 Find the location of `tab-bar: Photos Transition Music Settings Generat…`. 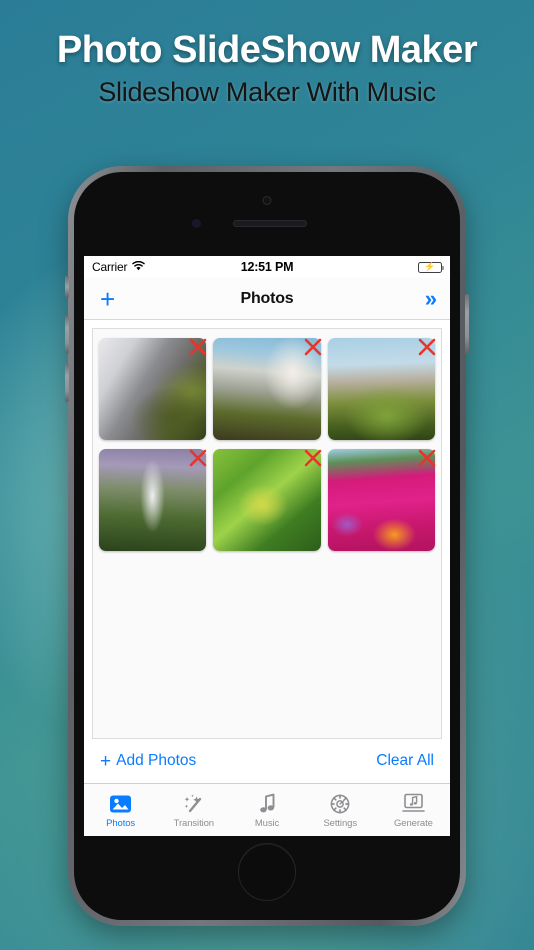

tab-bar: Photos Transition Music Settings Generat… is located at coordinates (267, 809).